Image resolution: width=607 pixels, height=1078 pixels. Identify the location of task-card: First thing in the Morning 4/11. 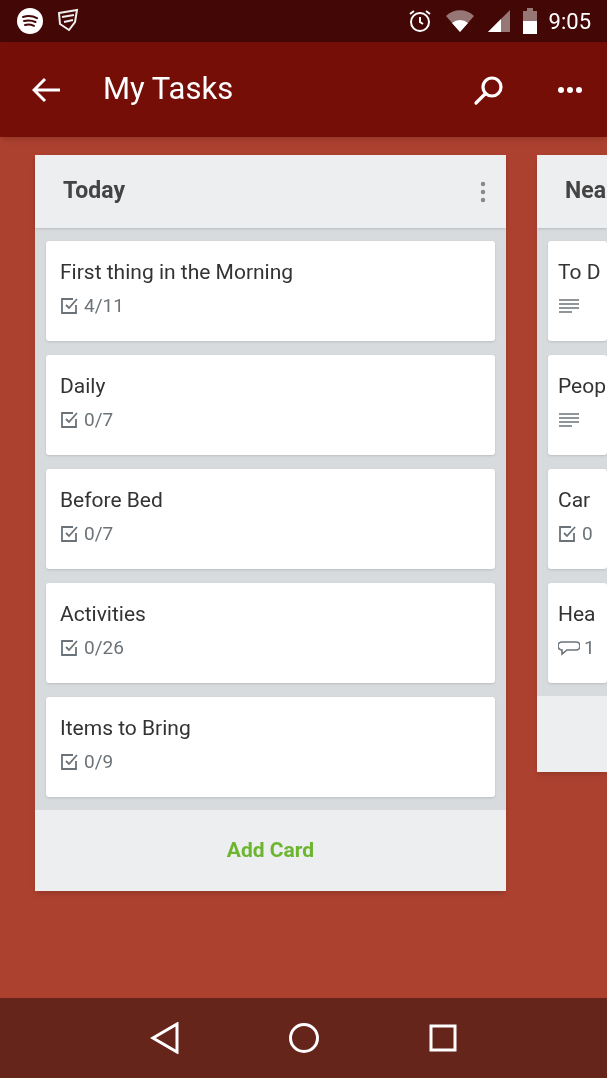
(270, 291).